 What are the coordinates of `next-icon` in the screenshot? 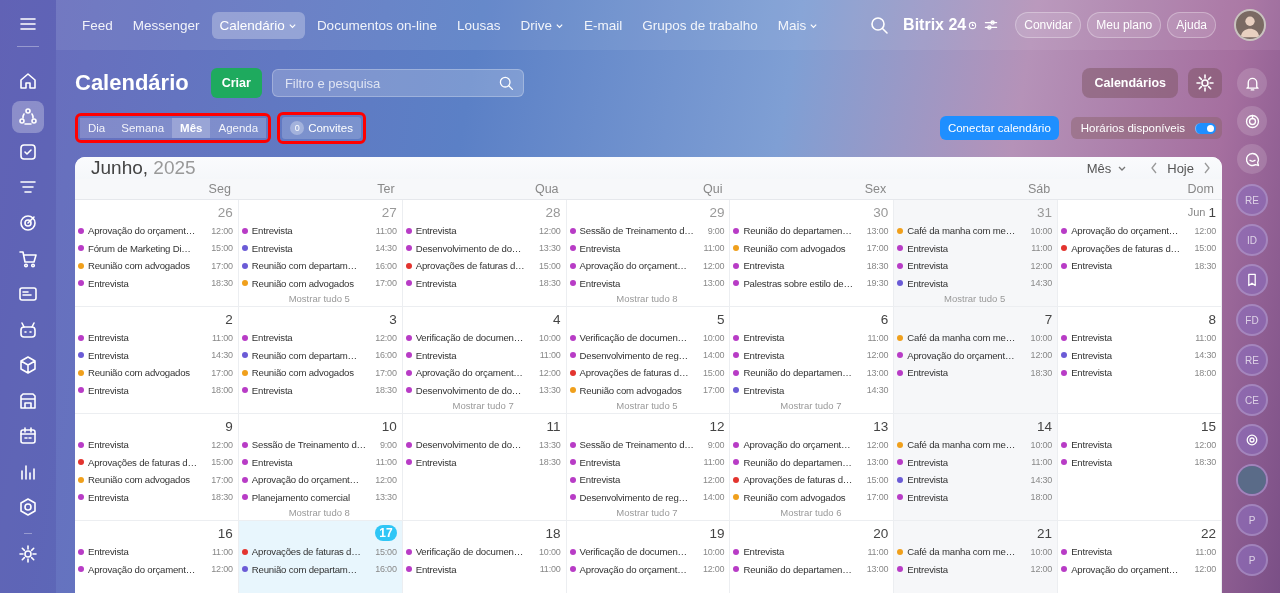 It's located at (1207, 168).